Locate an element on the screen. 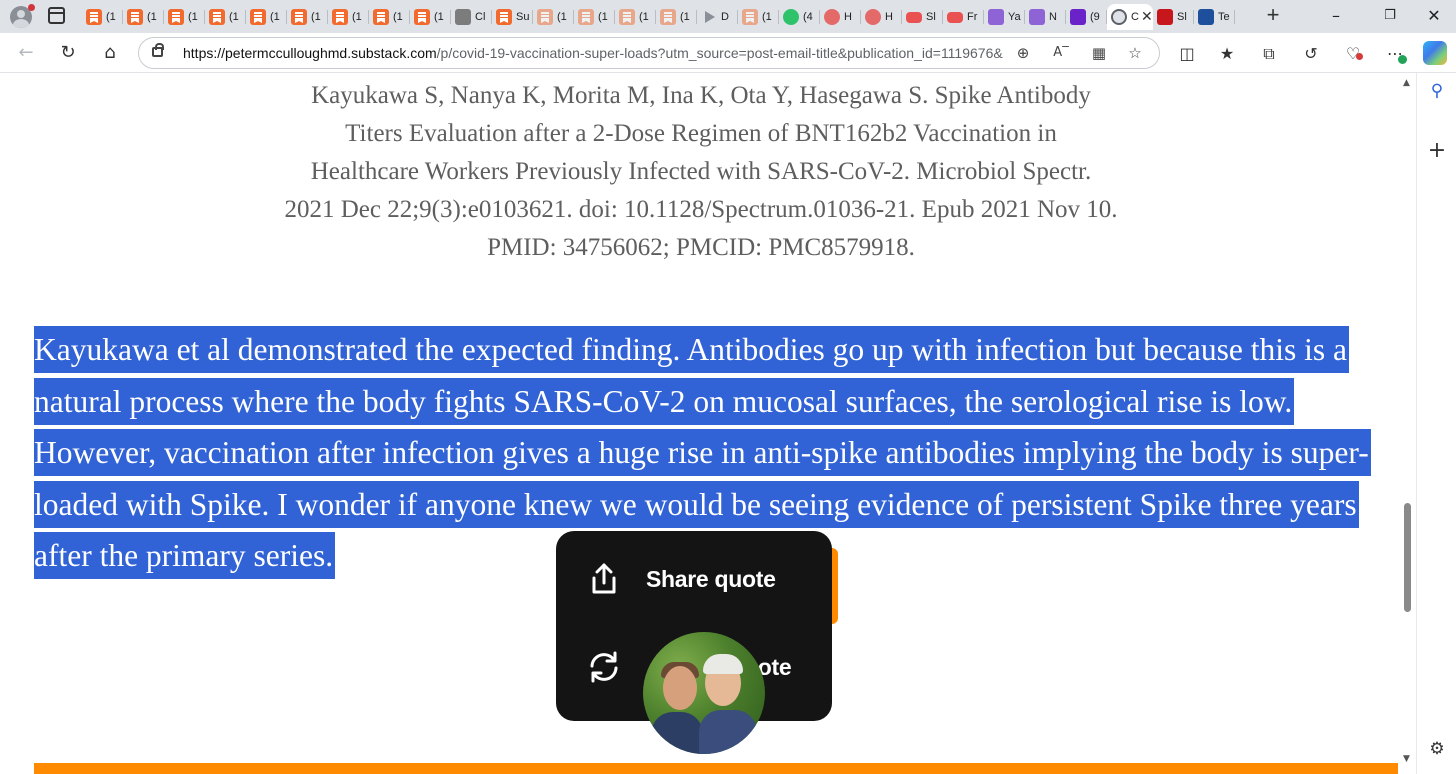 The height and width of the screenshot is (774, 1456). active-c-icon is located at coordinates (1119, 17).